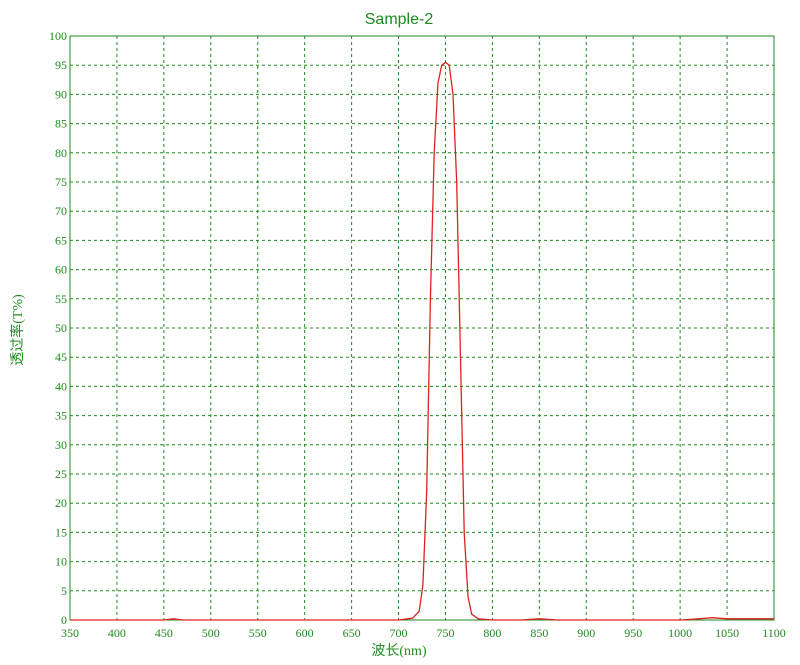 This screenshot has width=800, height=665. I want to click on x-tick-label: 650, so click(352, 633).